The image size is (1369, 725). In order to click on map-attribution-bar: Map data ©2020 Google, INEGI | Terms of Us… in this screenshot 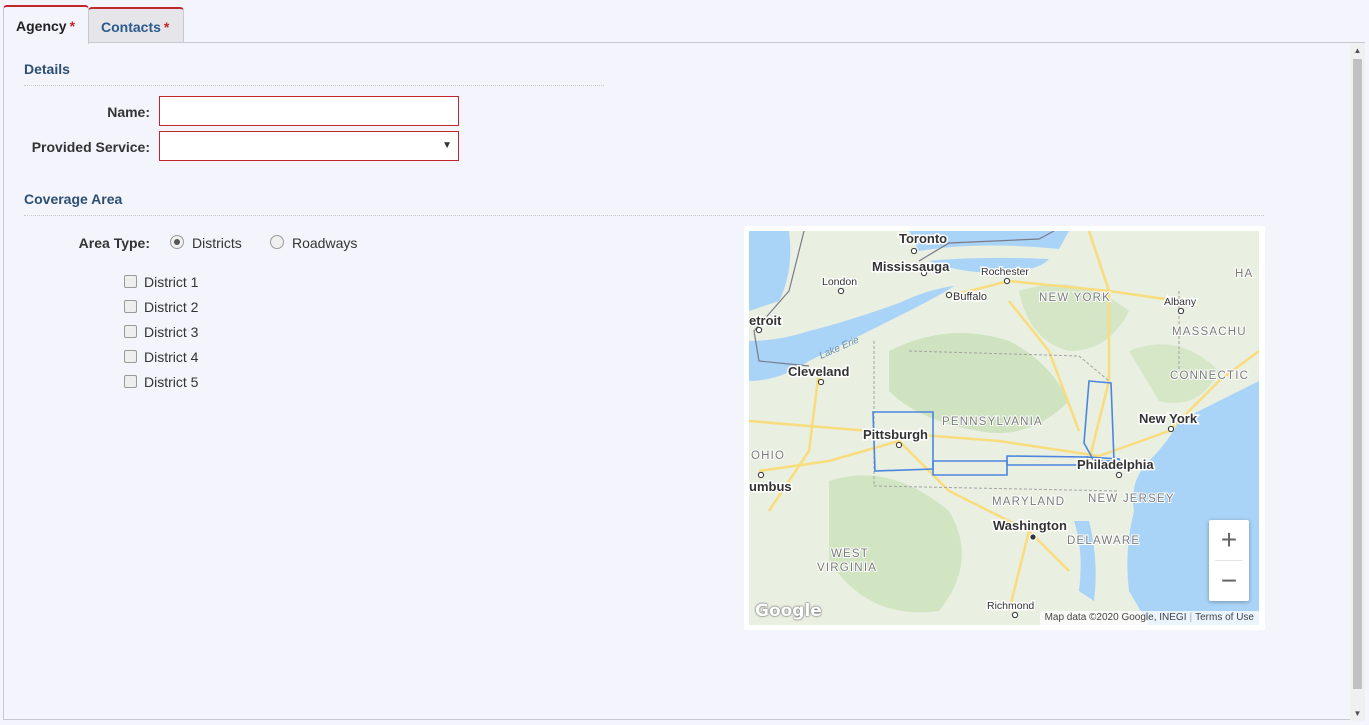, I will do `click(1149, 618)`.